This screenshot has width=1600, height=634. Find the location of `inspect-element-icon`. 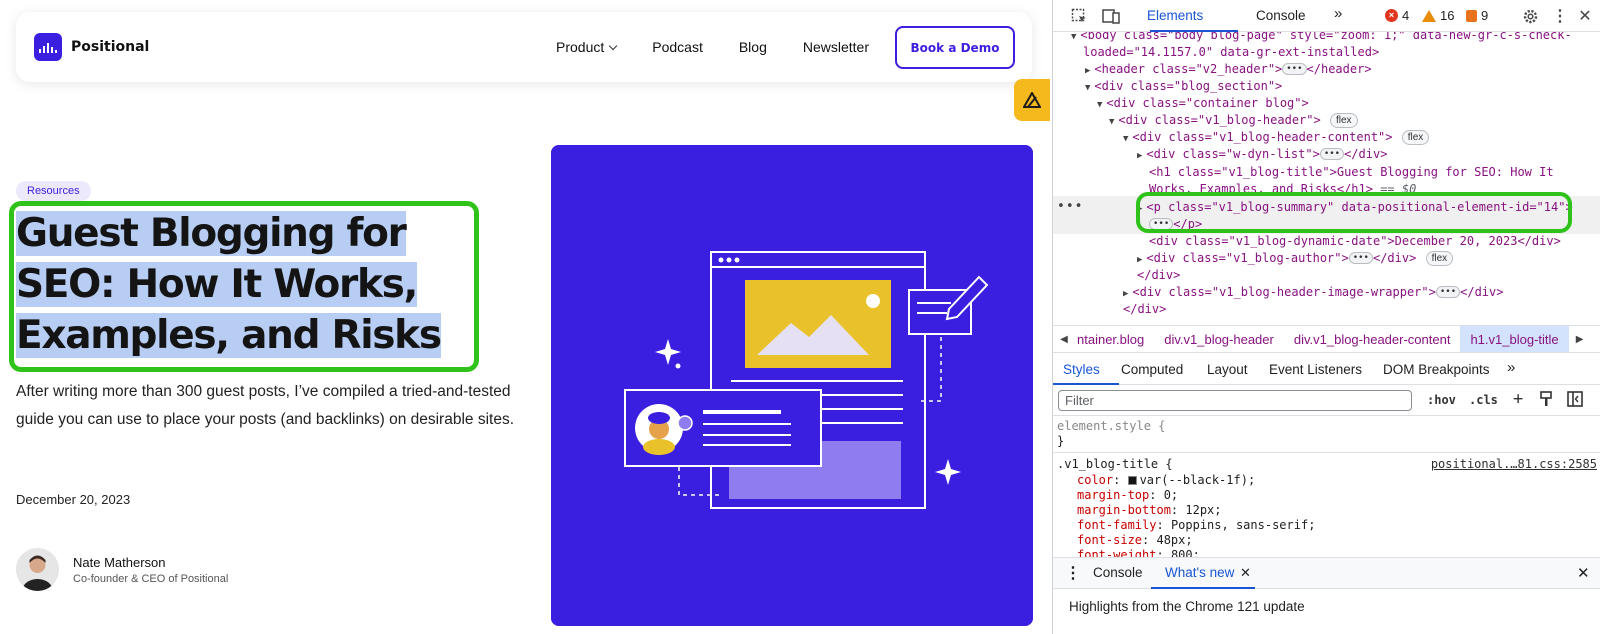

inspect-element-icon is located at coordinates (1079, 16).